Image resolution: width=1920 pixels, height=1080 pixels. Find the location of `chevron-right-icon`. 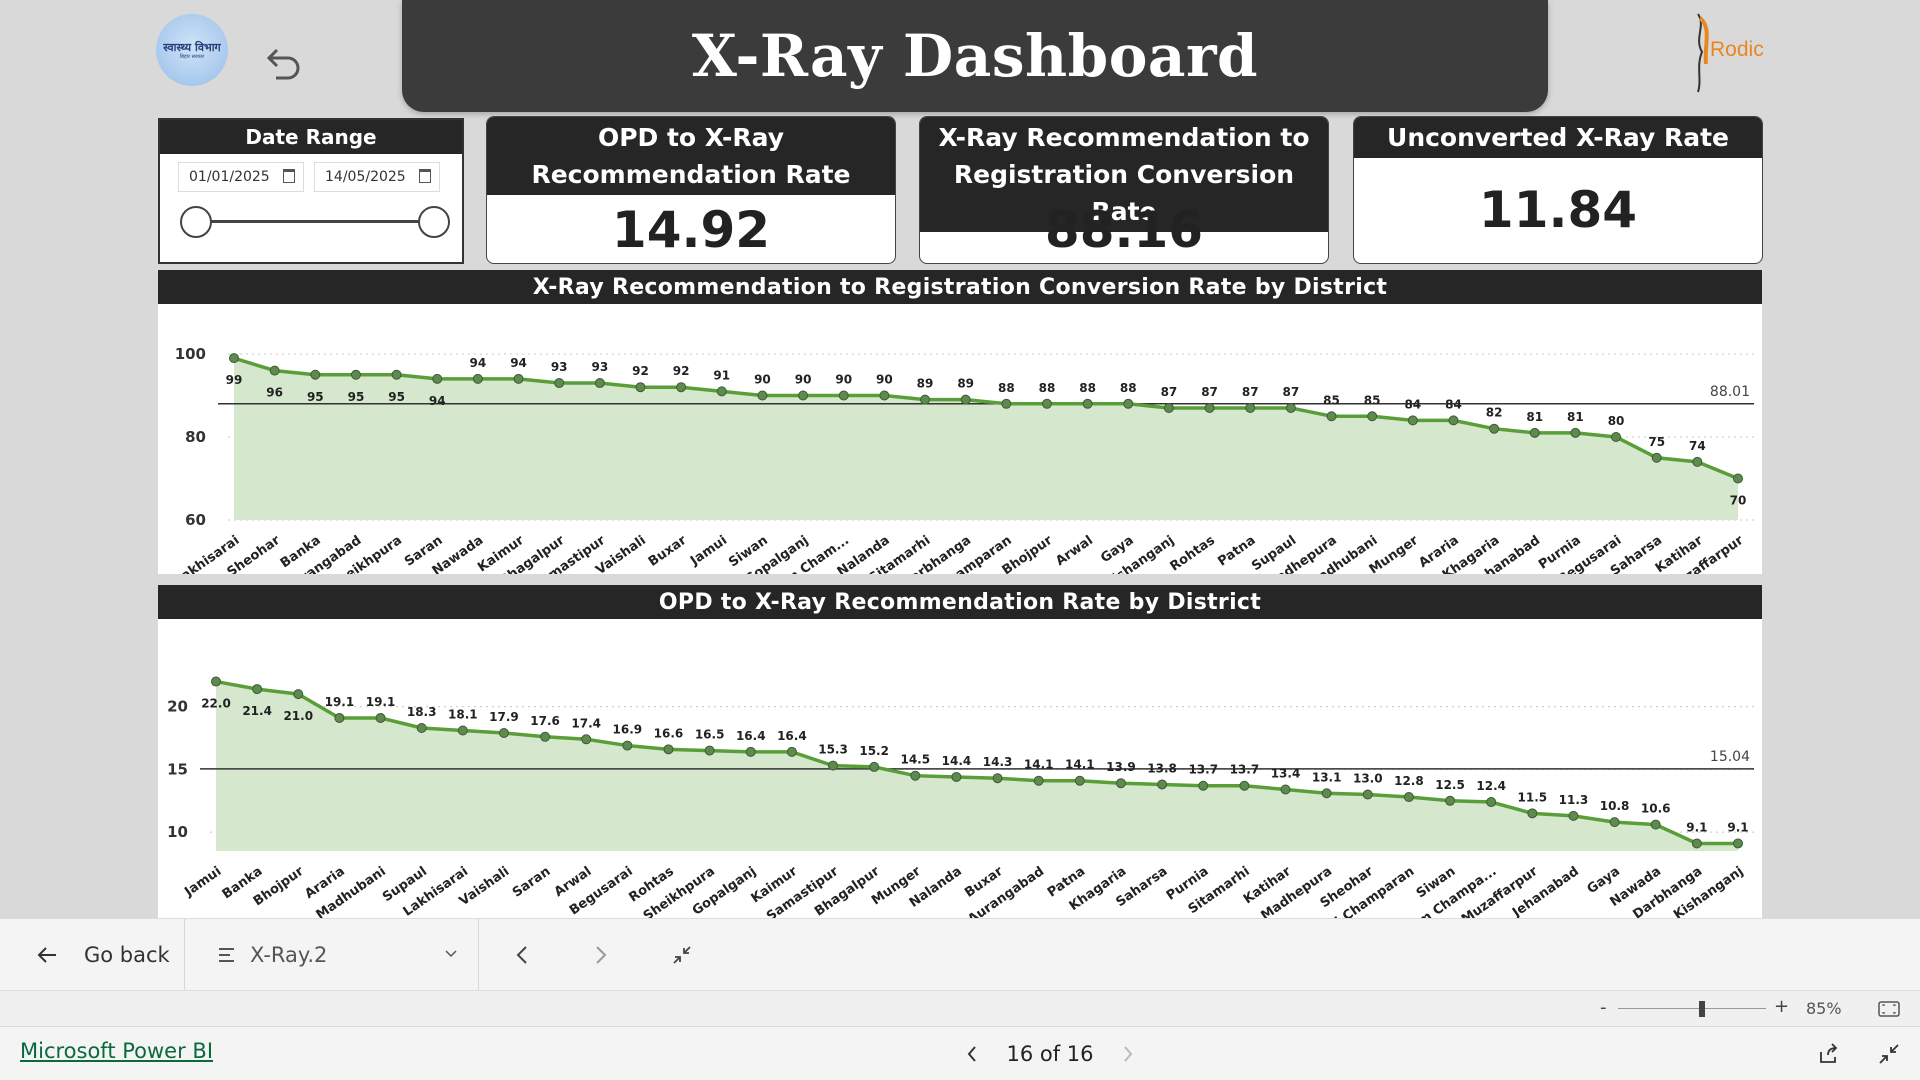

chevron-right-icon is located at coordinates (1128, 1054).